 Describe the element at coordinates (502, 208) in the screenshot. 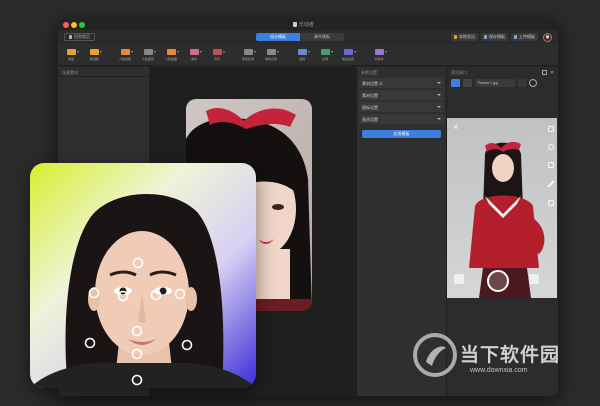

I see `preview-area: ×` at that location.